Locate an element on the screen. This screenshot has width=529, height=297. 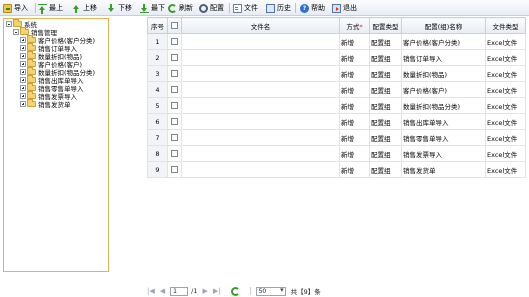
last-page-icon: ▶| is located at coordinates (217, 291).